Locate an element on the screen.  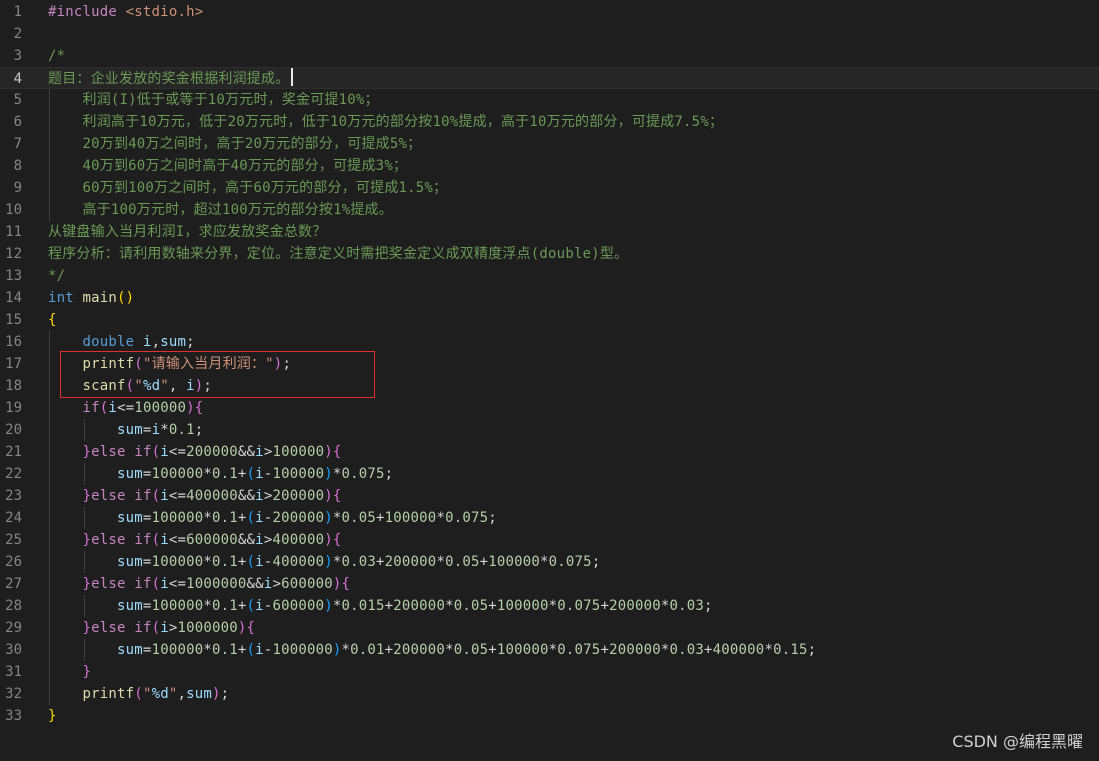
code-line: 29 }else if(i>1000000){ is located at coordinates (549, 628).